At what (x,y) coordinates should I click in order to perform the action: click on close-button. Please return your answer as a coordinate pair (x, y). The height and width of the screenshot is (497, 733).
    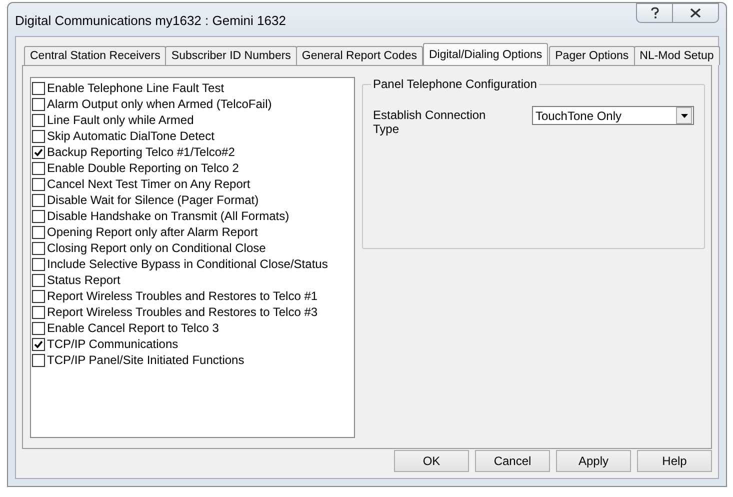
    Looking at the image, I should click on (695, 13).